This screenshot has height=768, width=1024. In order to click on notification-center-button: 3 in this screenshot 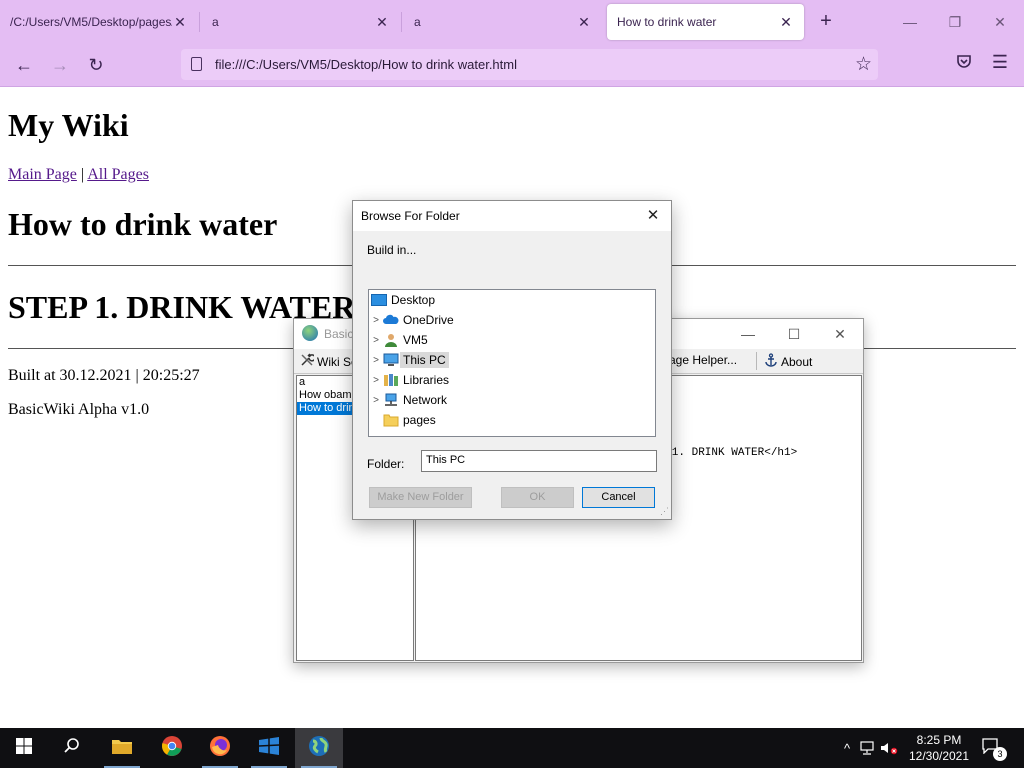, I will do `click(994, 749)`.